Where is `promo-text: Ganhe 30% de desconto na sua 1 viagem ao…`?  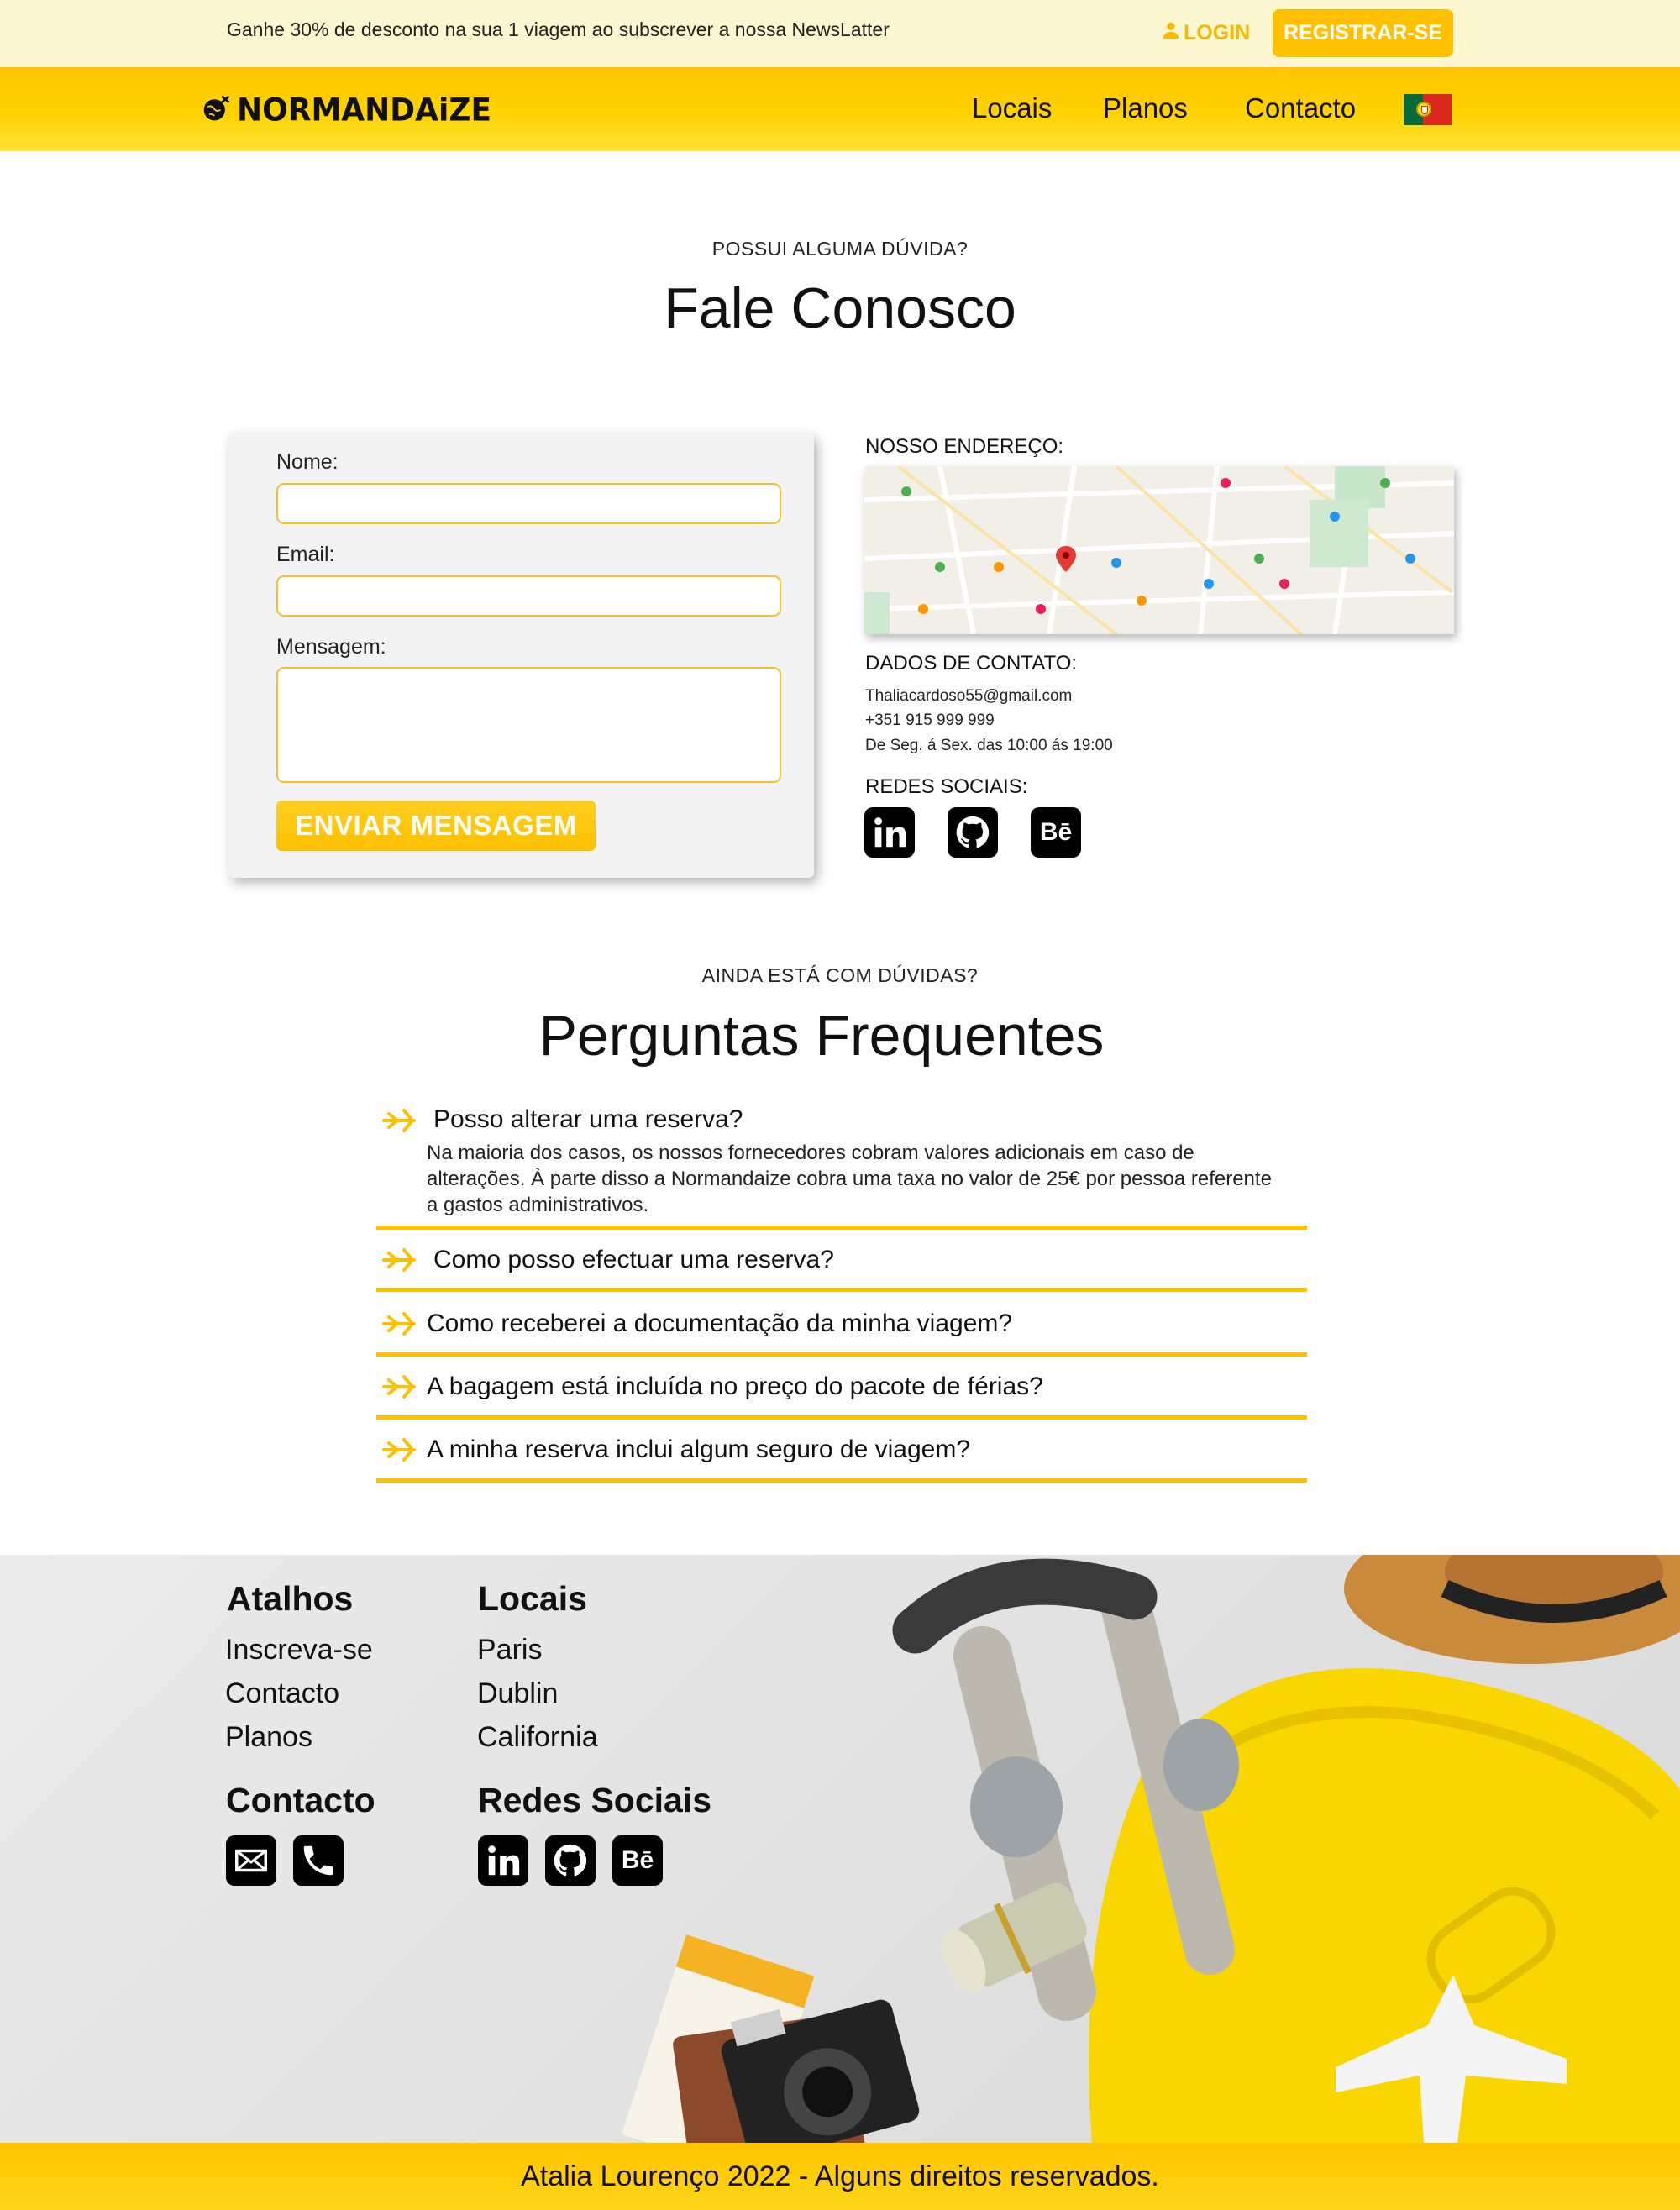 promo-text: Ganhe 30% de desconto na sua 1 viagem ao… is located at coordinates (558, 29).